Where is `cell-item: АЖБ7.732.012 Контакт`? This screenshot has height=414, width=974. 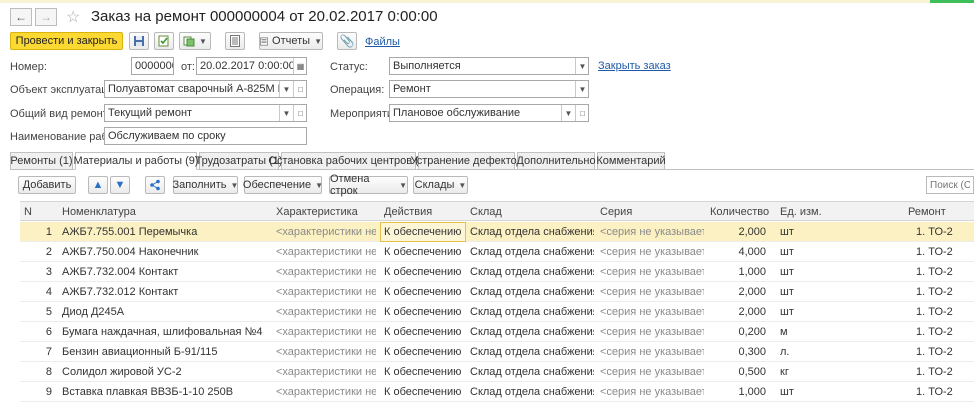
cell-item: АЖБ7.732.012 Контакт is located at coordinates (166, 292).